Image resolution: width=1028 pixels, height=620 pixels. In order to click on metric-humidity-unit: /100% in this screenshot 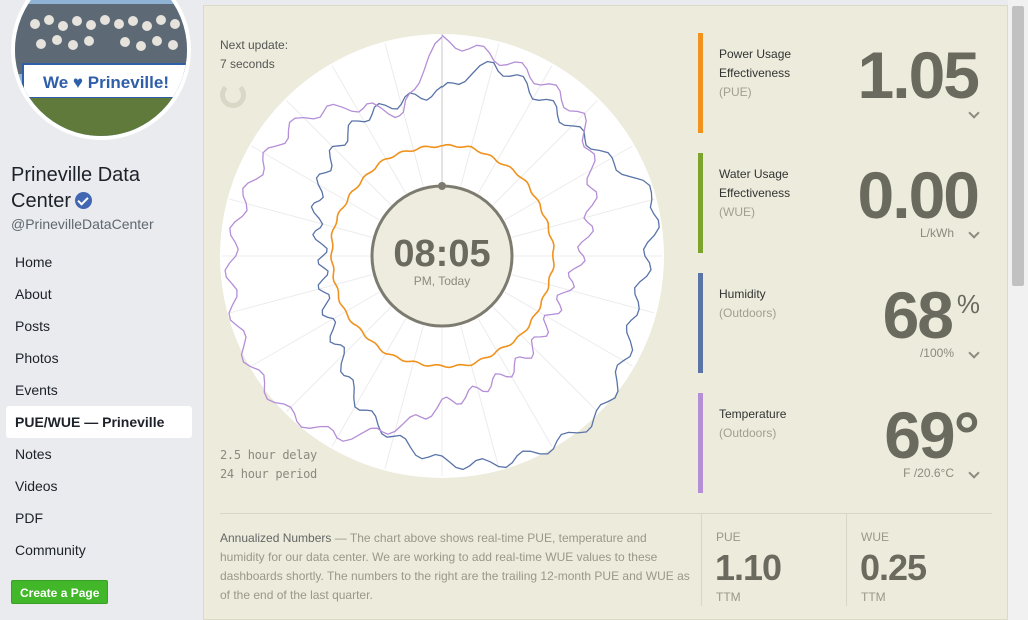, I will do `click(936, 353)`.